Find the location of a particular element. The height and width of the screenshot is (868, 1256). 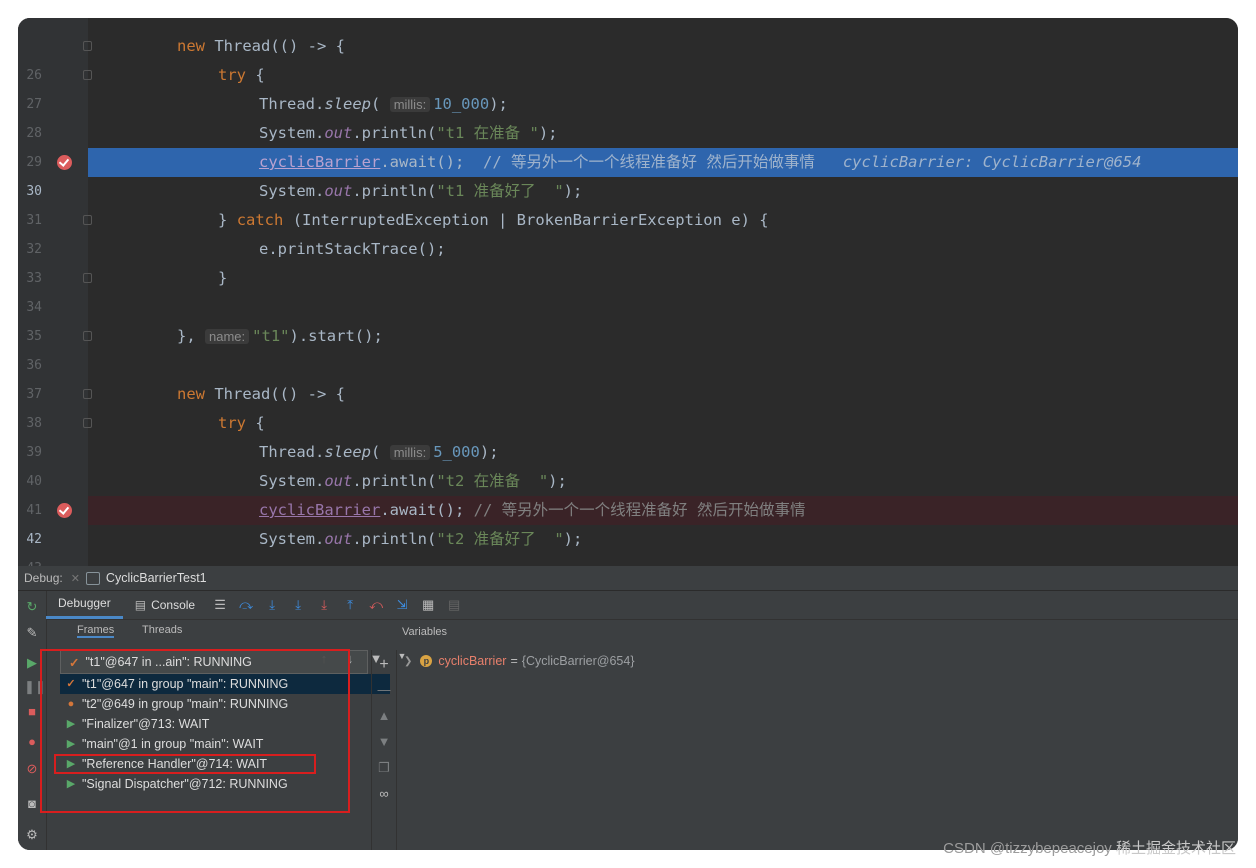

copy-icon: ❐ is located at coordinates (384, 768).